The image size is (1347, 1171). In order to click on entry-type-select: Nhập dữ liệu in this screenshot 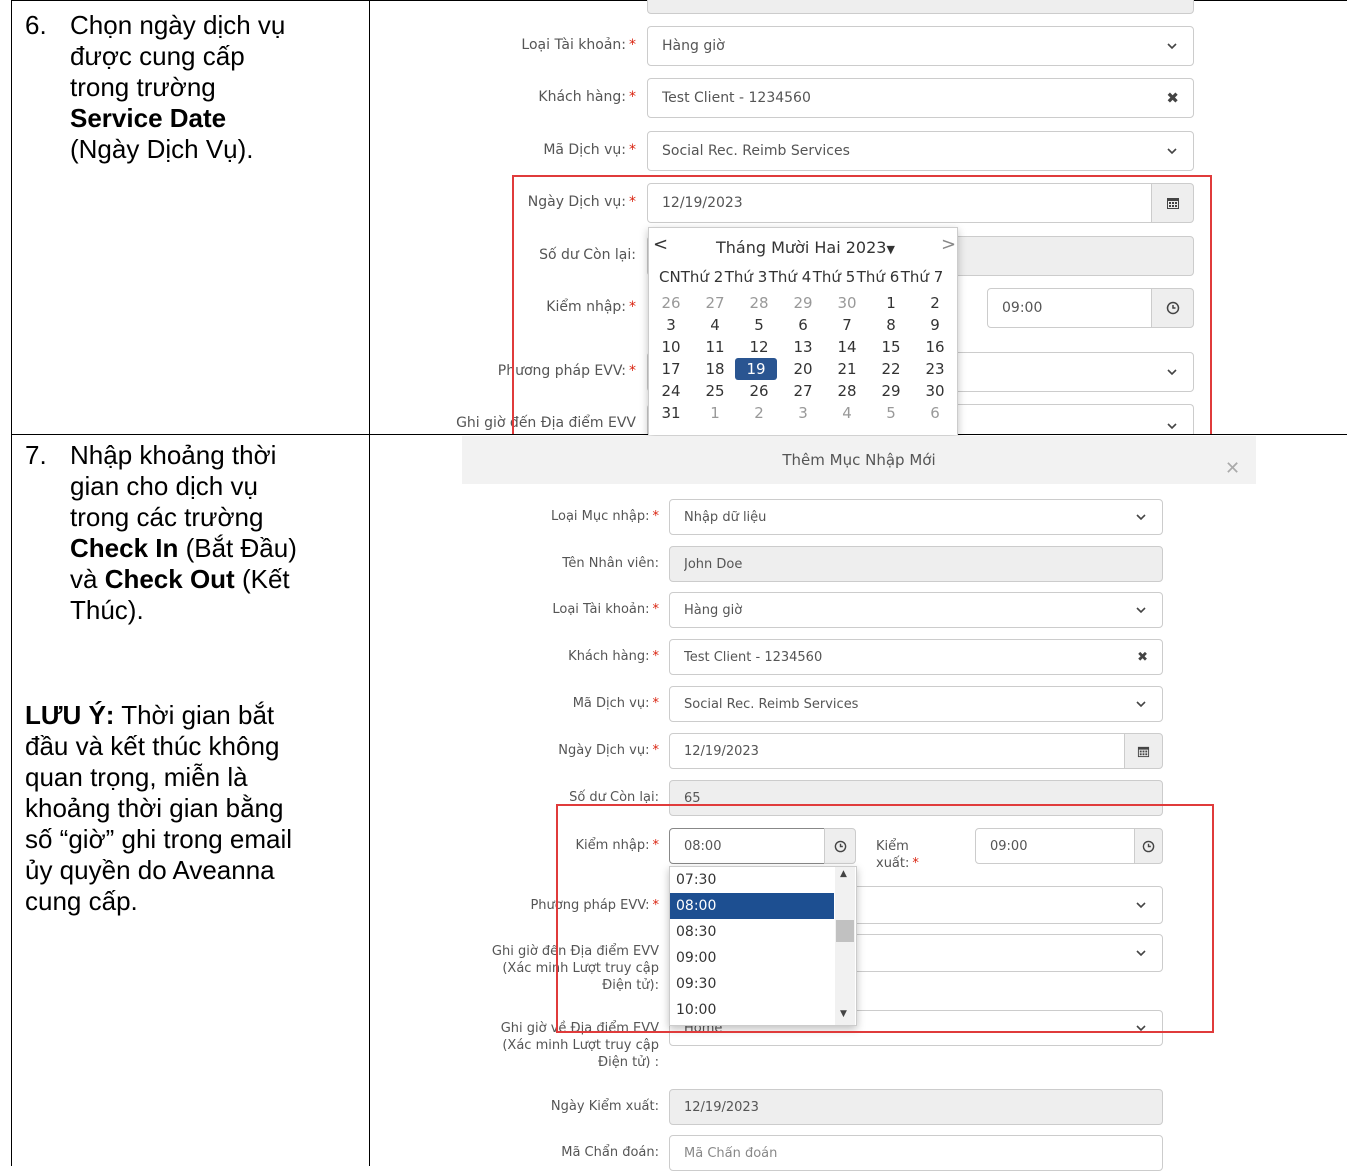, I will do `click(916, 517)`.